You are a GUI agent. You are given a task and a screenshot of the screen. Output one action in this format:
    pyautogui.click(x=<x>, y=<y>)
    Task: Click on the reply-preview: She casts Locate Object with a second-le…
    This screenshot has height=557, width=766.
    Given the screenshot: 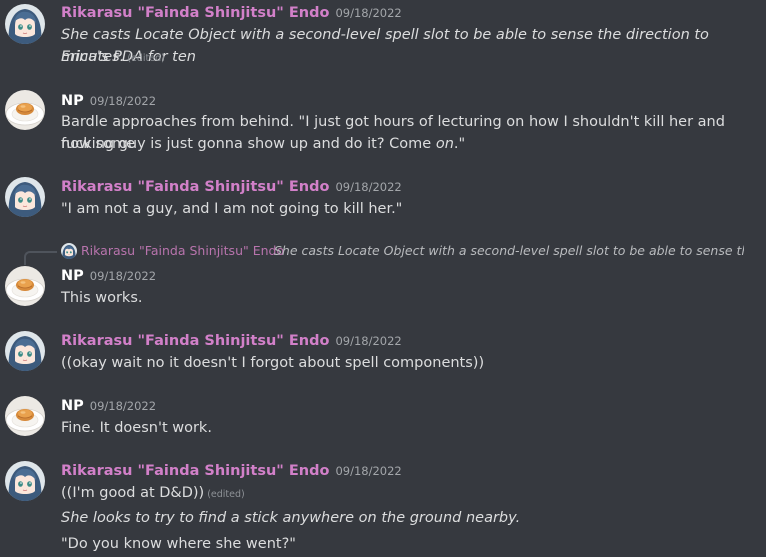 What is the action you would take?
    pyautogui.click(x=509, y=251)
    